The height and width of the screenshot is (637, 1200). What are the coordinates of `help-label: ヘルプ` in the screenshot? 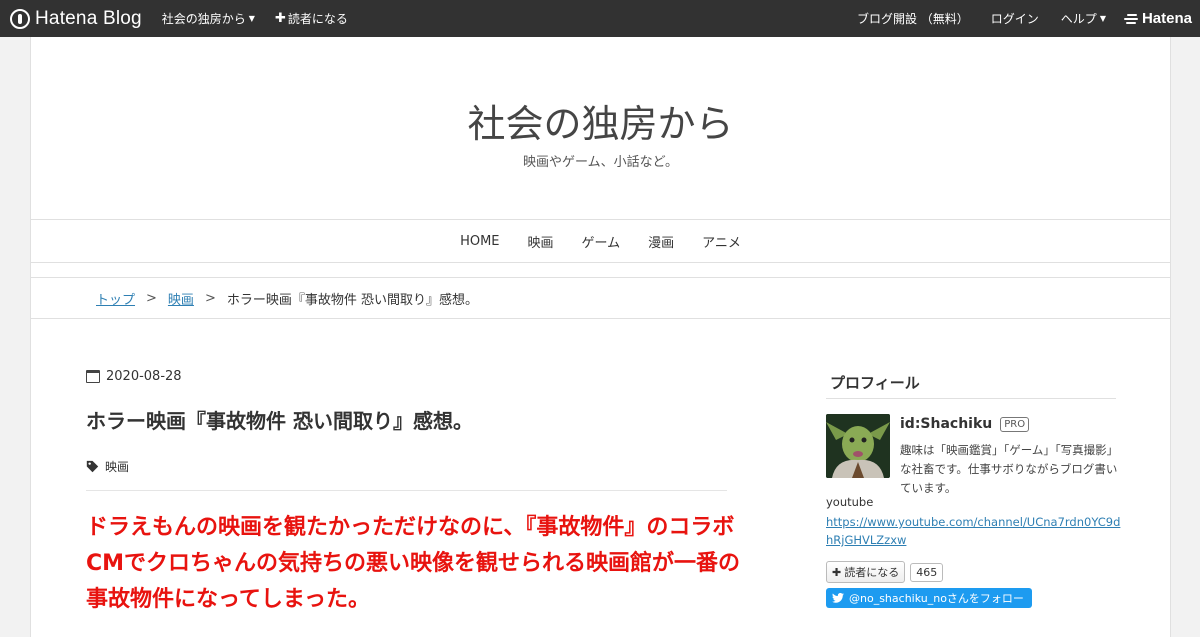 It's located at (1078, 19).